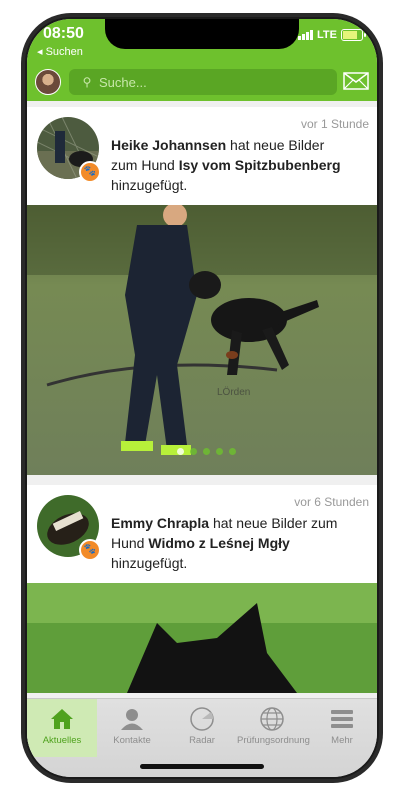  I want to click on carrier-label: LTE, so click(327, 35).